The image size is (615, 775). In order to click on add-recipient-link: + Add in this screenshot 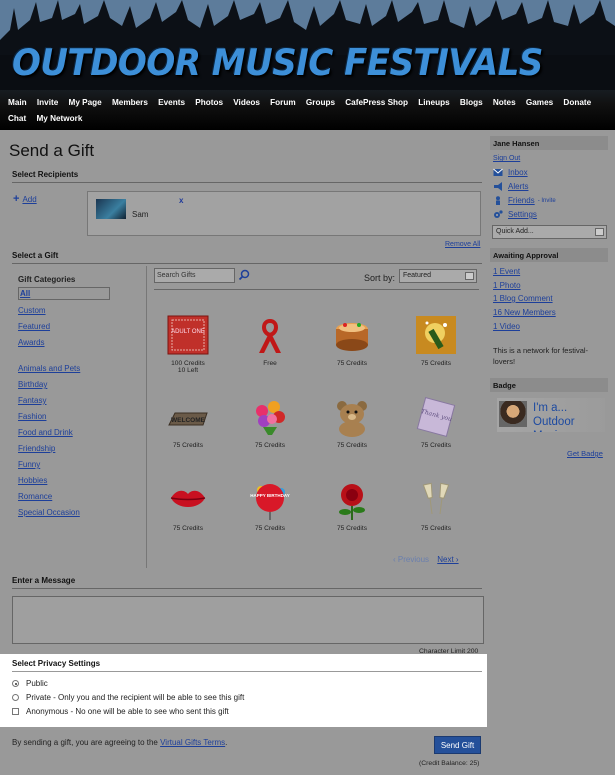, I will do `click(25, 199)`.